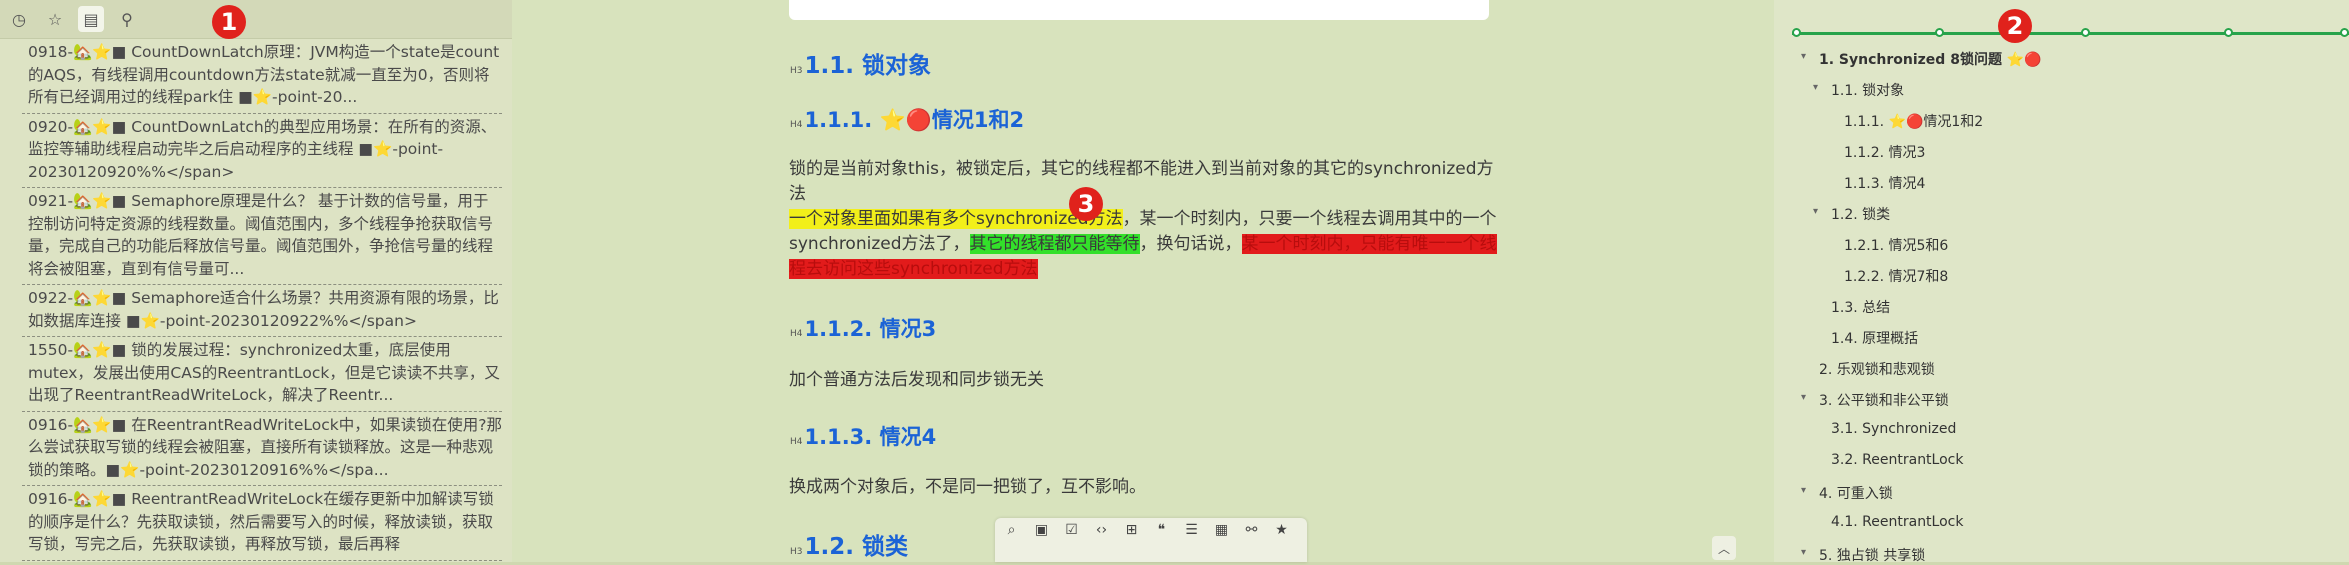 This screenshot has width=2349, height=565. I want to click on checkbox-icon: ☑, so click(1071, 530).